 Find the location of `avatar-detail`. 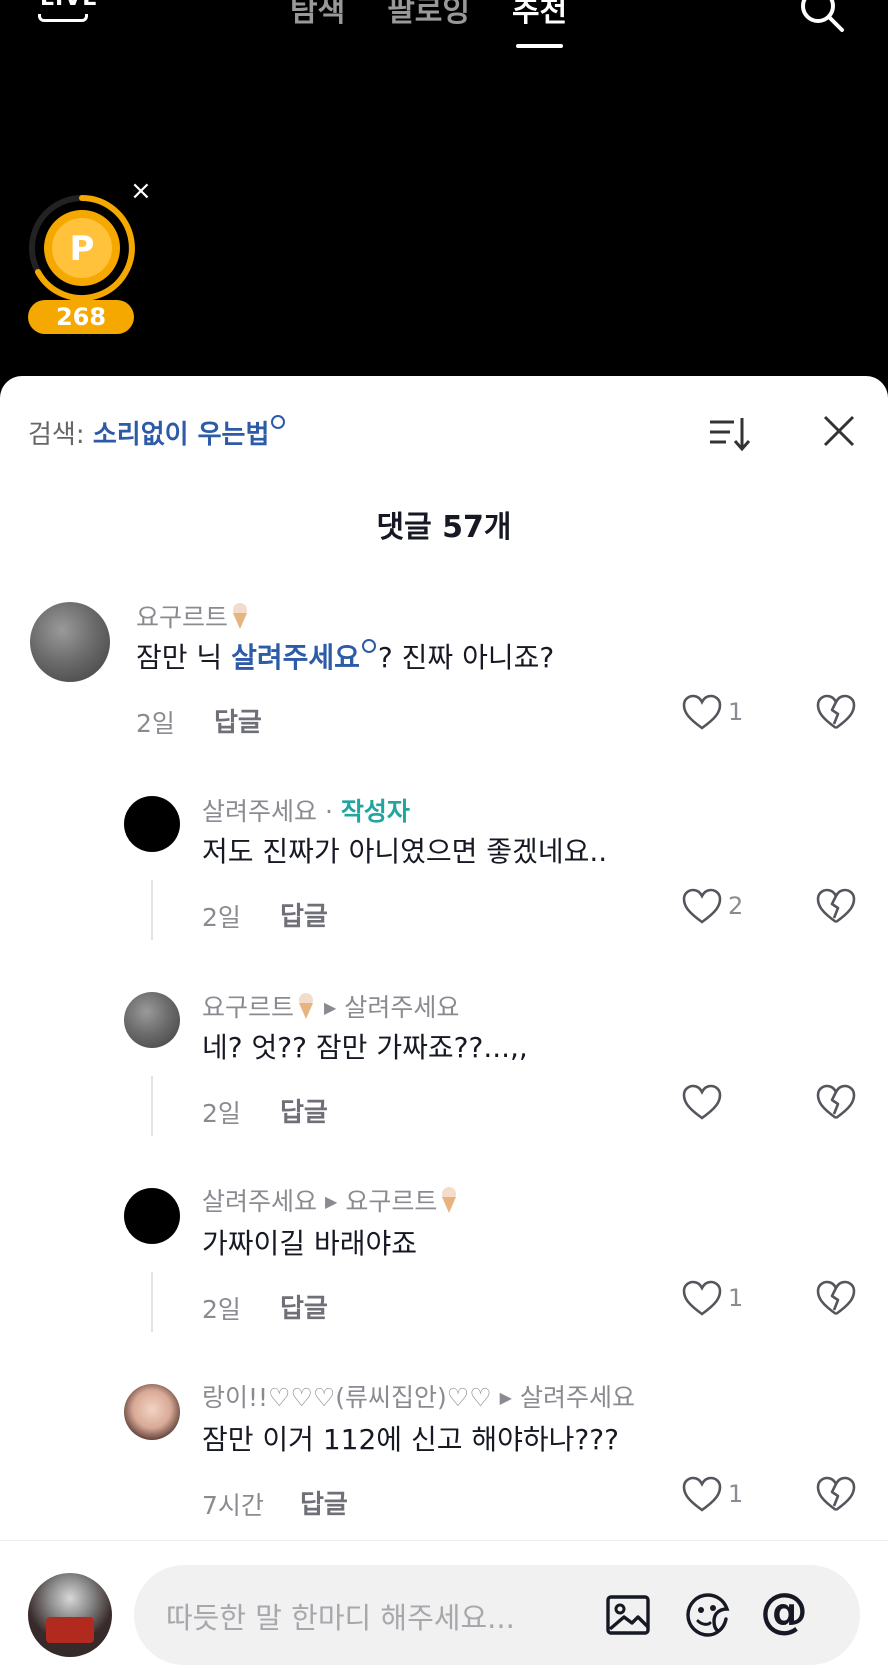

avatar-detail is located at coordinates (70, 1630).